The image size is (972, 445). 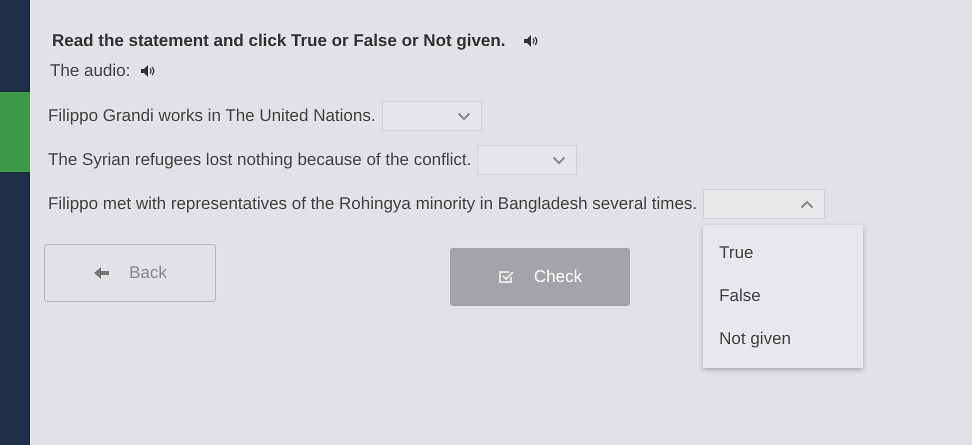 I want to click on option-item: Not given, so click(x=783, y=340).